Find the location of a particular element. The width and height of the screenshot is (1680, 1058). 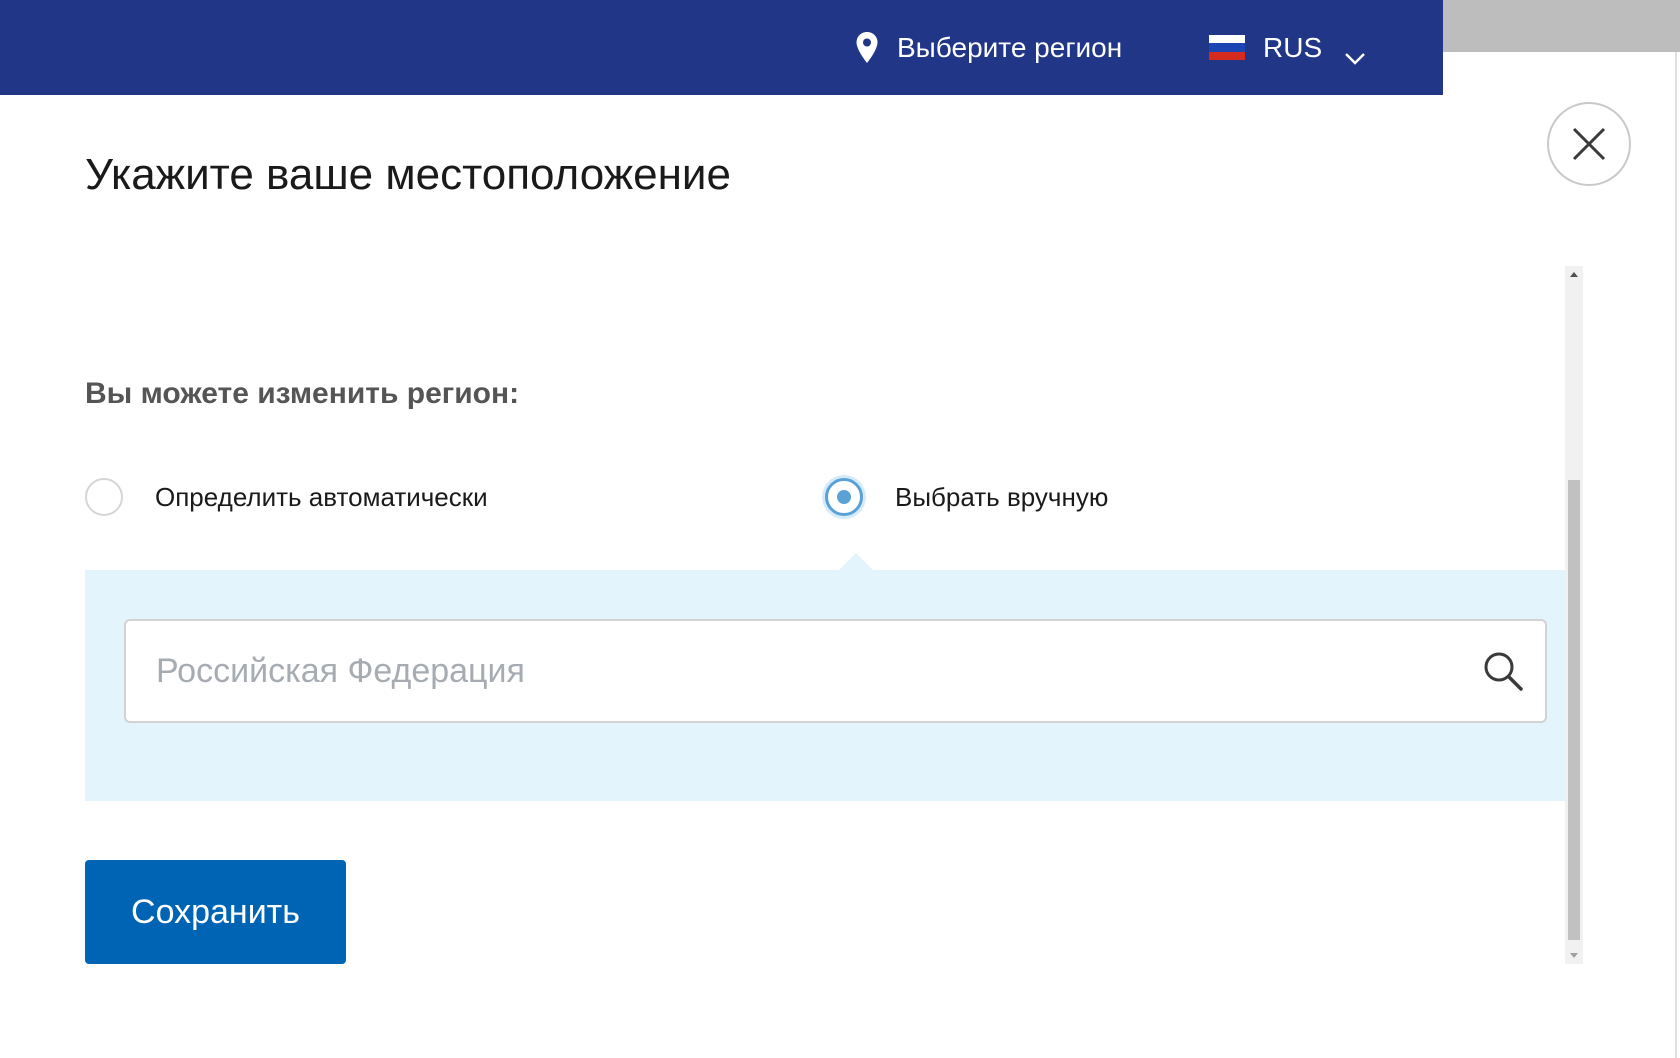

modal-title: Укажите ваше местоположение is located at coordinates (408, 174).